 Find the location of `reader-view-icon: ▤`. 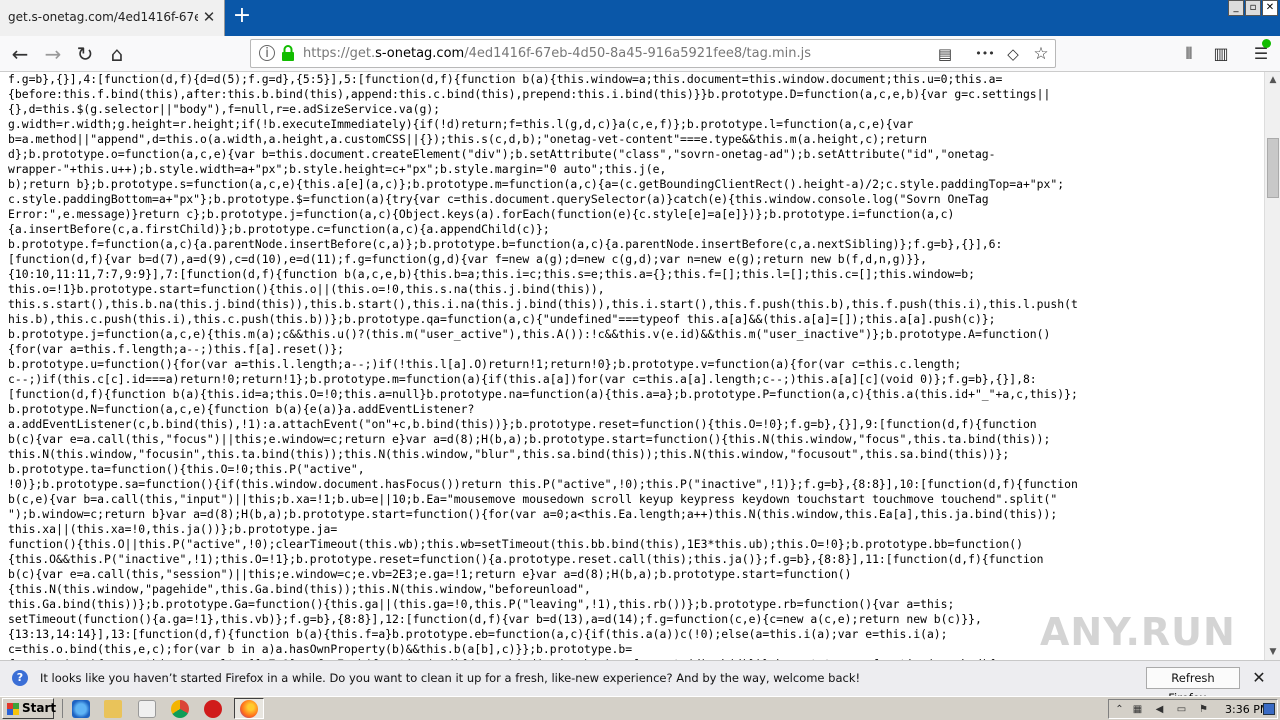

reader-view-icon: ▤ is located at coordinates (945, 54).